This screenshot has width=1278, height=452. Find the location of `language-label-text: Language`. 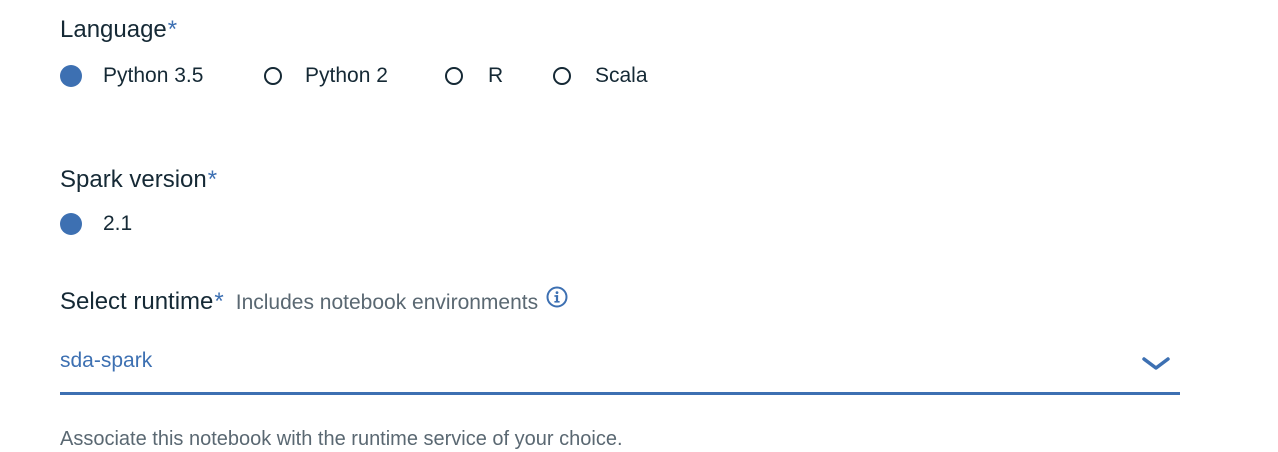

language-label-text: Language is located at coordinates (113, 29).